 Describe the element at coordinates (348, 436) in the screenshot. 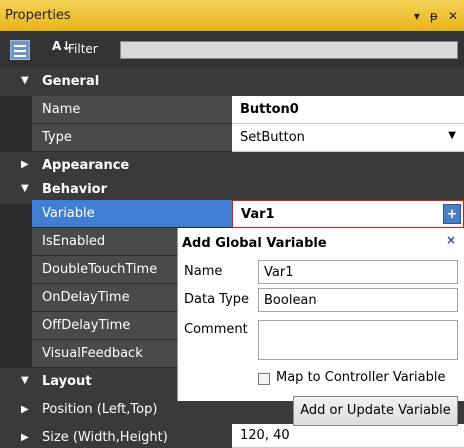

I see `size-value: 120, 40` at that location.